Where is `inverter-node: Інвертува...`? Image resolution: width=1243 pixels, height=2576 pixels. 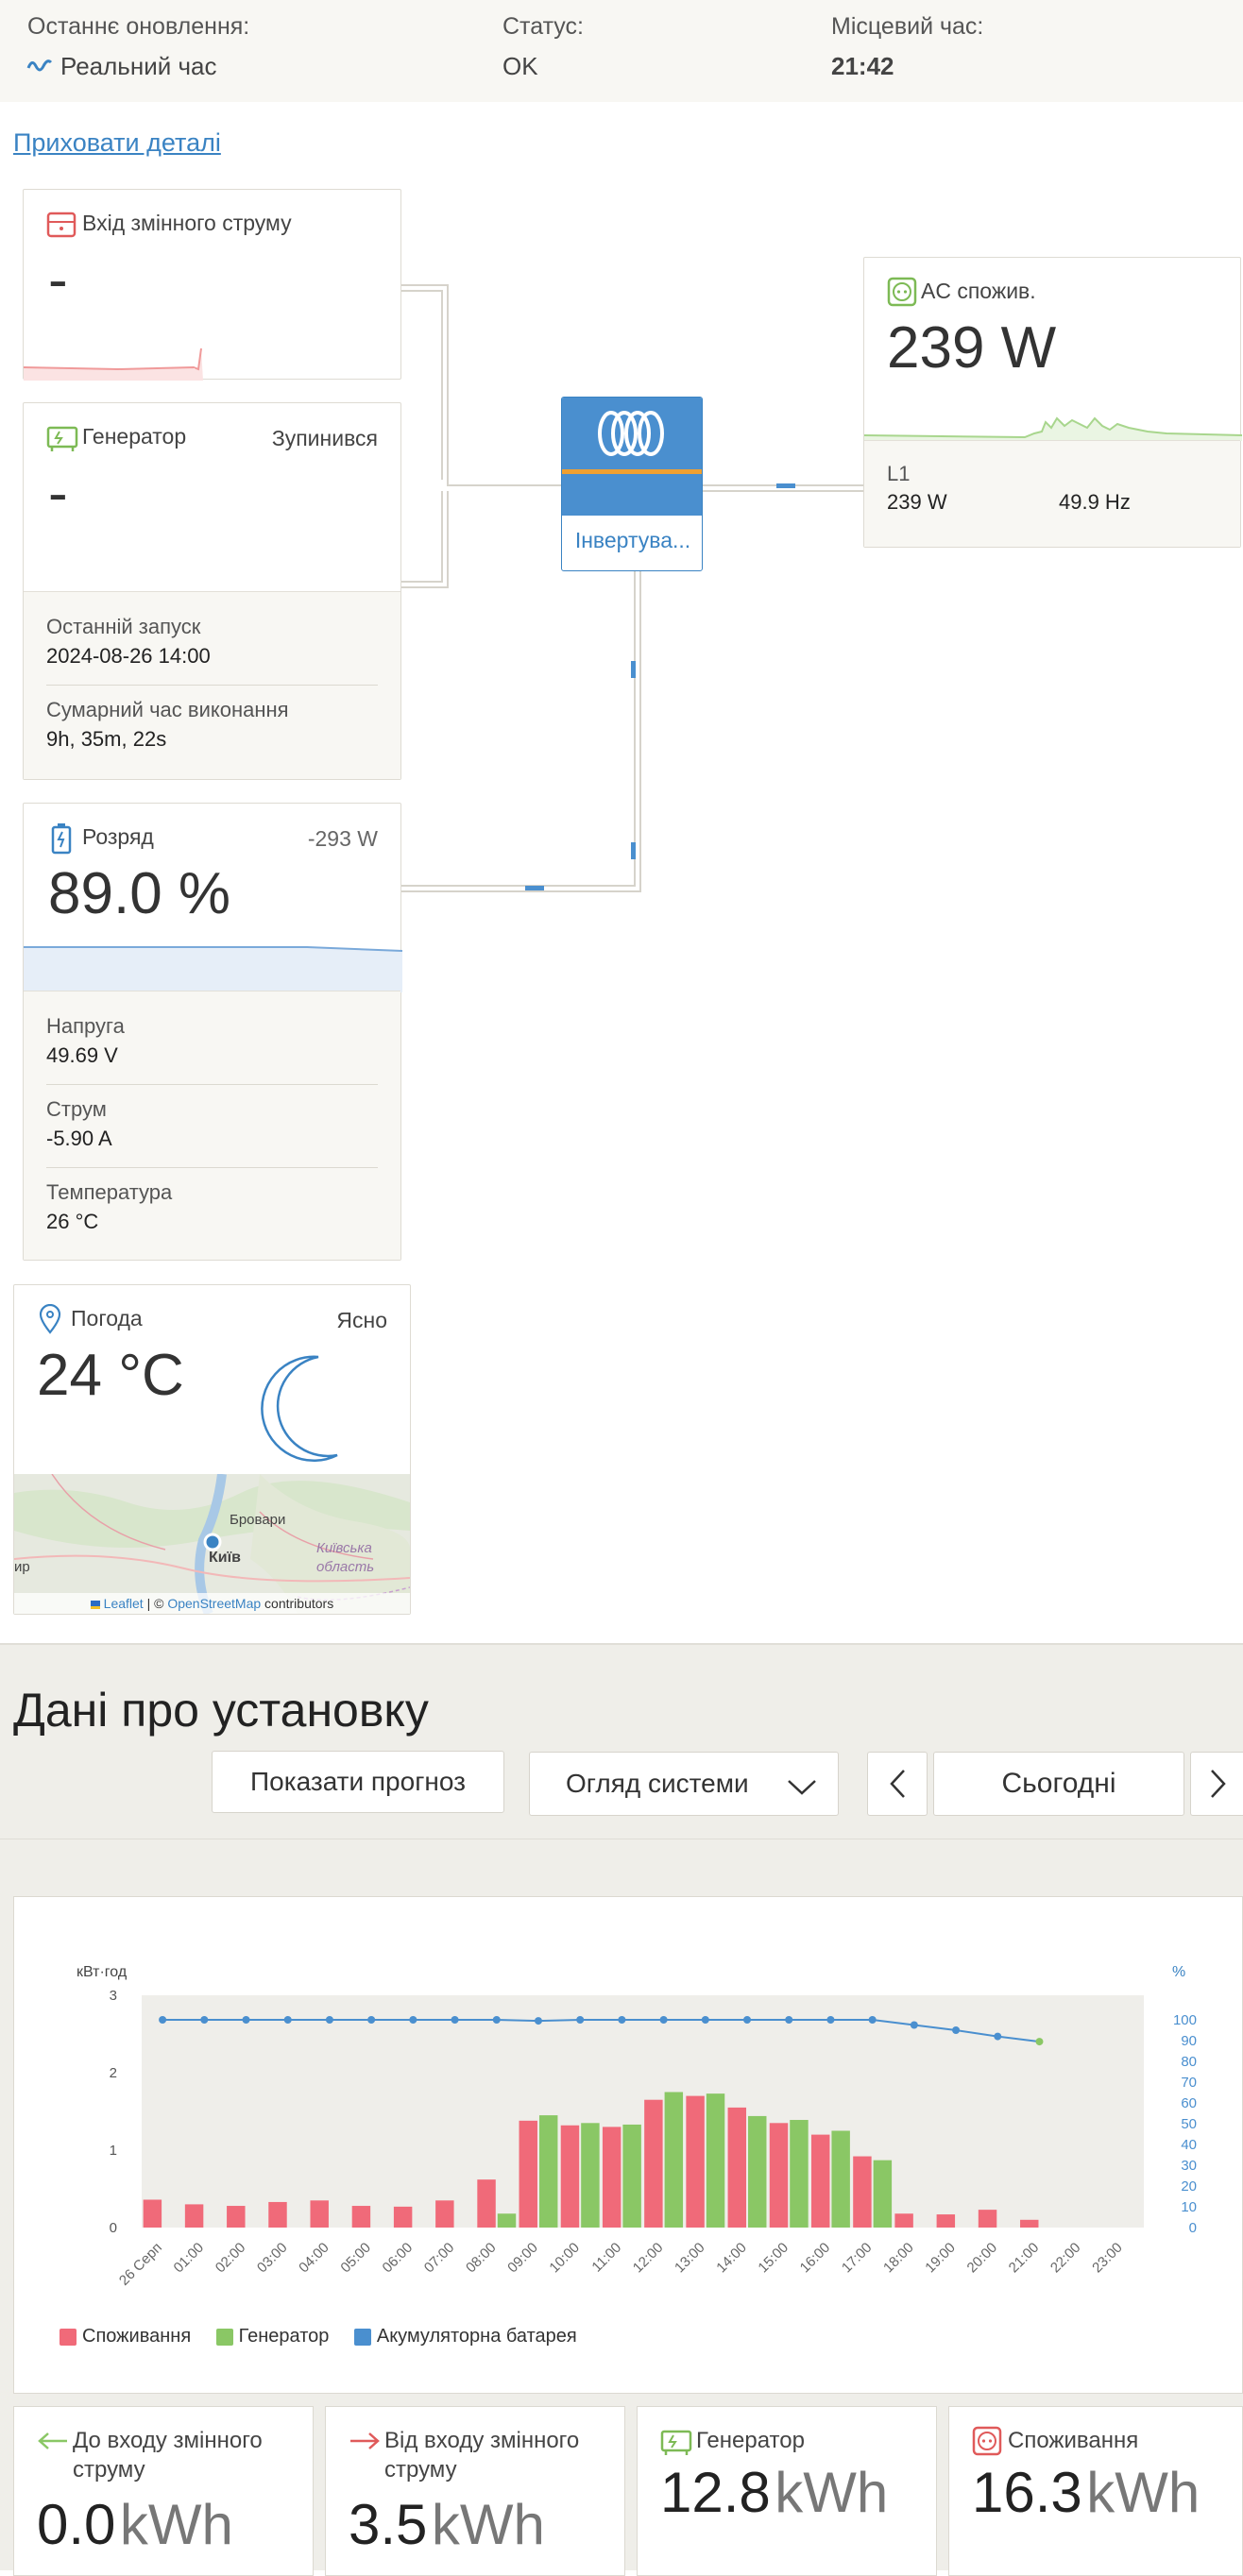
inverter-node: Інвертува... is located at coordinates (632, 484).